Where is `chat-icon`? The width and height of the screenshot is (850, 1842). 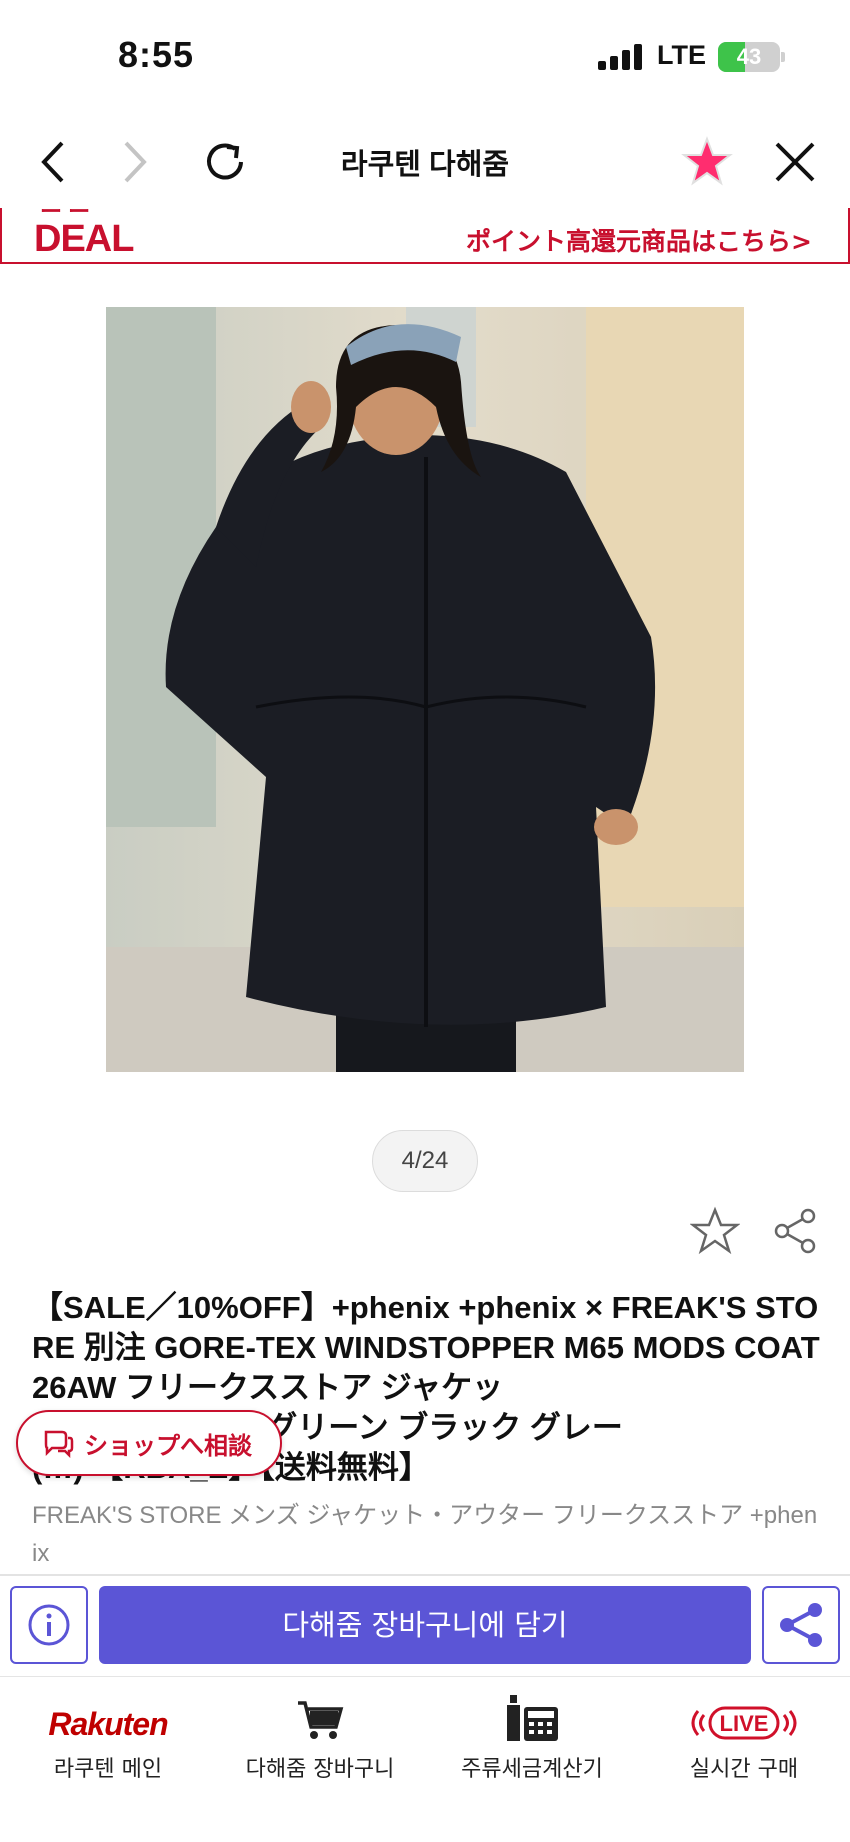 chat-icon is located at coordinates (59, 1444).